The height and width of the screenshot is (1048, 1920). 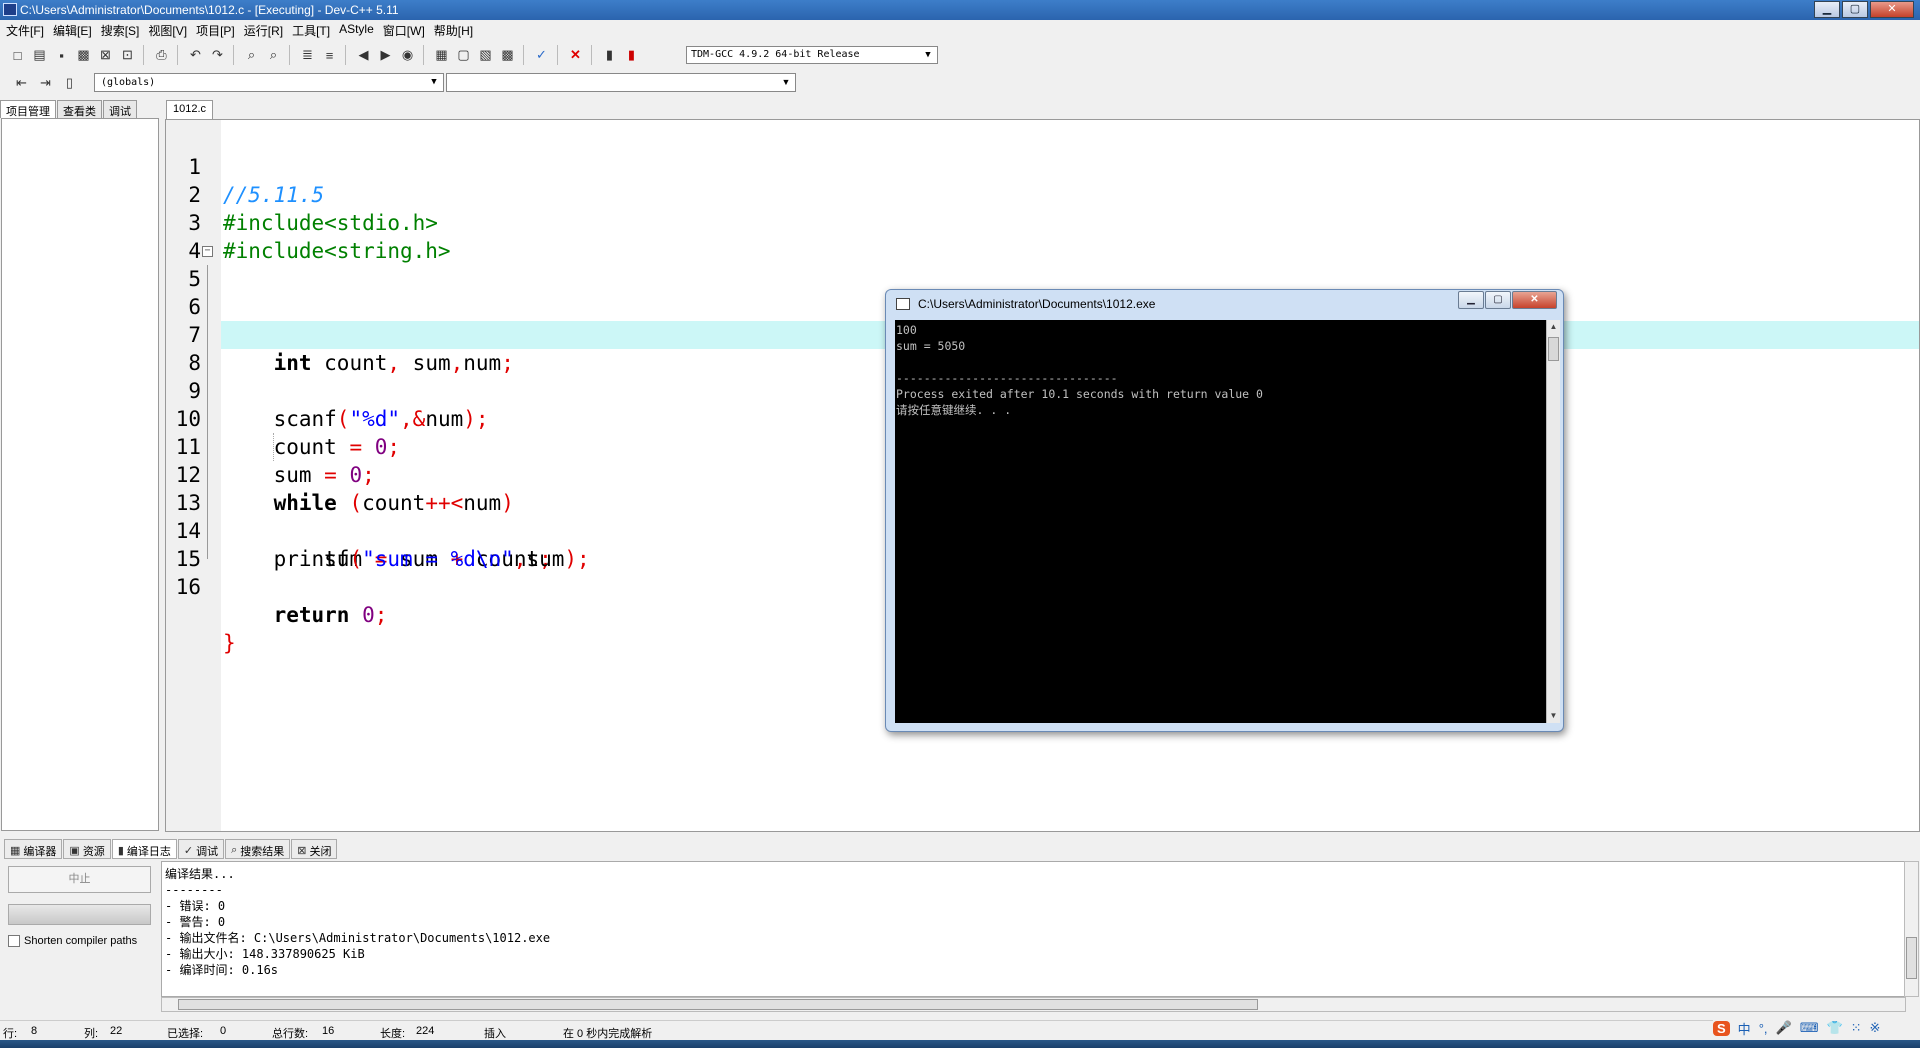 What do you see at coordinates (507, 55) in the screenshot?
I see `rebuild-icon: ▩` at bounding box center [507, 55].